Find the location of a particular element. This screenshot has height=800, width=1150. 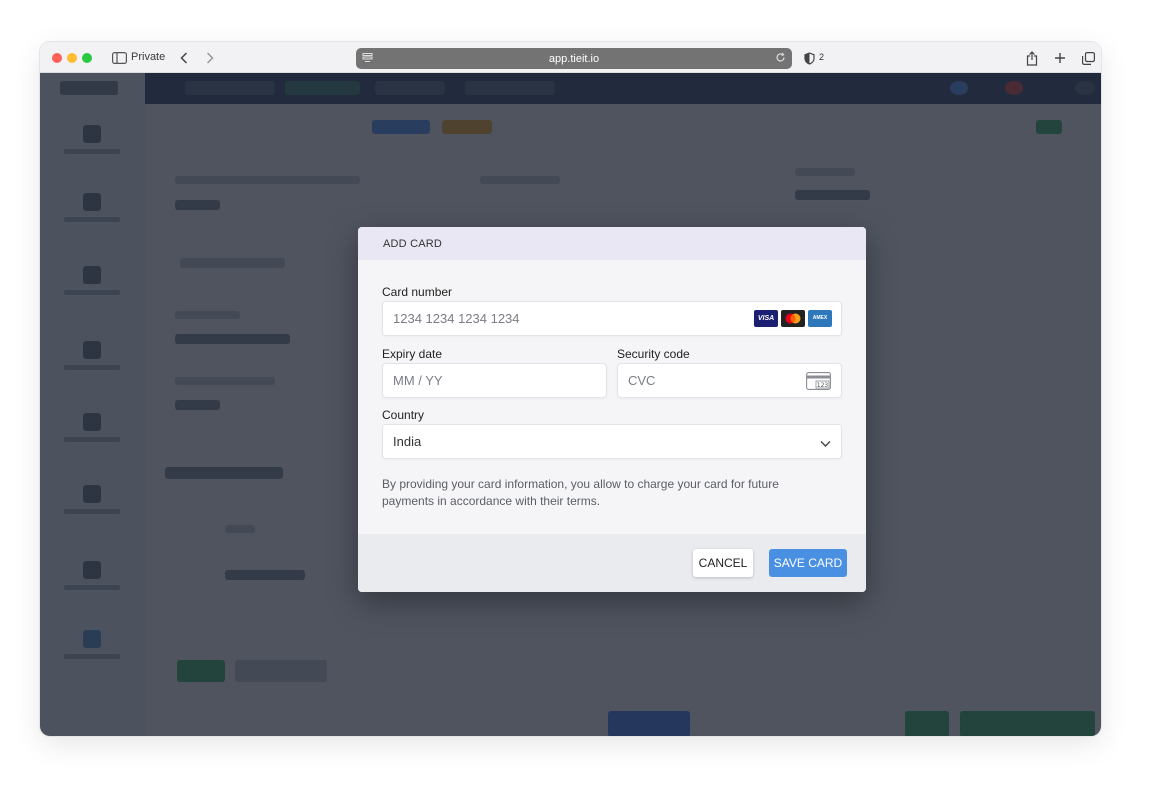

minimize-window-button is located at coordinates (72, 58).